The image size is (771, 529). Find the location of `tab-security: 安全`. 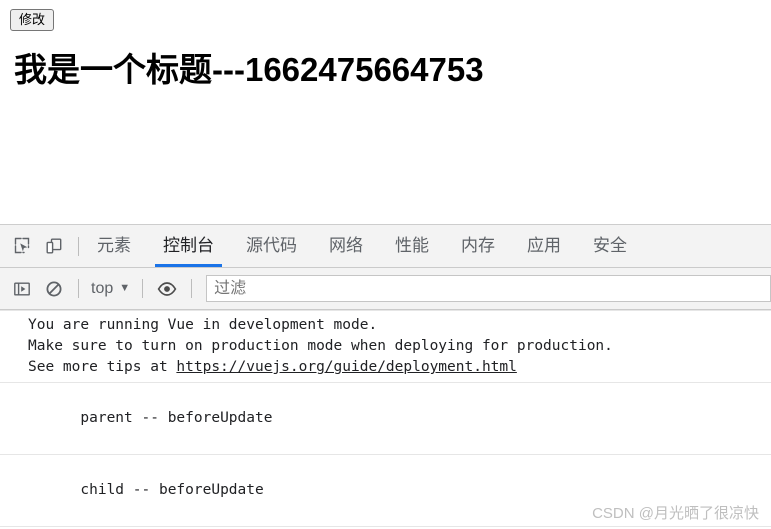

tab-security: 安全 is located at coordinates (610, 246).